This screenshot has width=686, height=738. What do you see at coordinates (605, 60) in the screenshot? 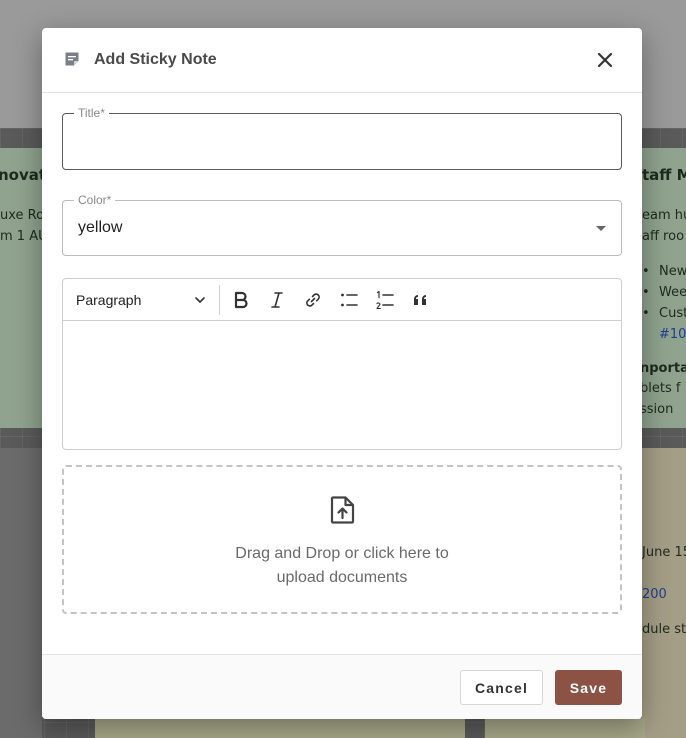
I see `close-icon` at bounding box center [605, 60].